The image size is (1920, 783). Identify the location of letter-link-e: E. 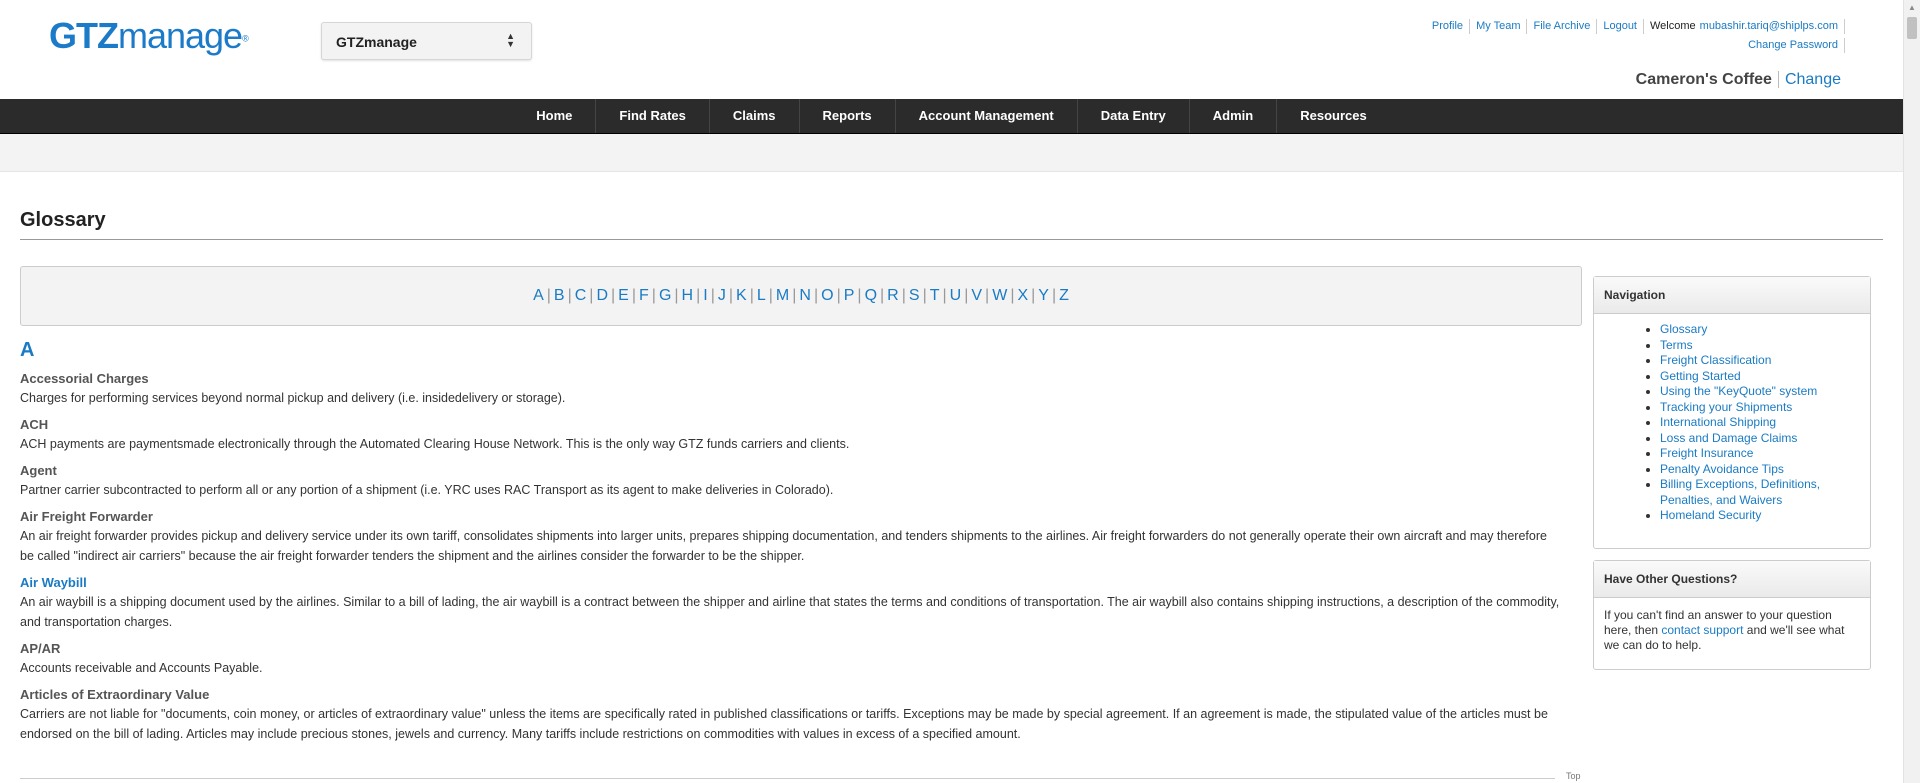
(623, 295).